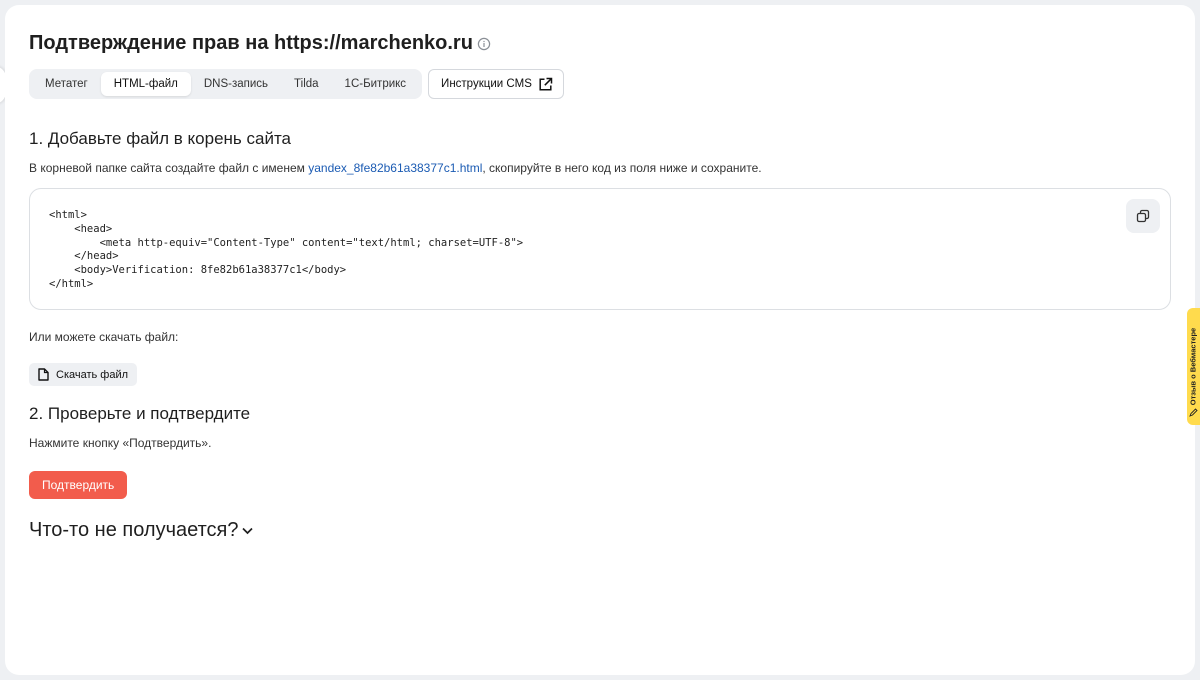 The image size is (1200, 680). What do you see at coordinates (92, 374) in the screenshot?
I see `download-file-label: Скачать файл` at bounding box center [92, 374].